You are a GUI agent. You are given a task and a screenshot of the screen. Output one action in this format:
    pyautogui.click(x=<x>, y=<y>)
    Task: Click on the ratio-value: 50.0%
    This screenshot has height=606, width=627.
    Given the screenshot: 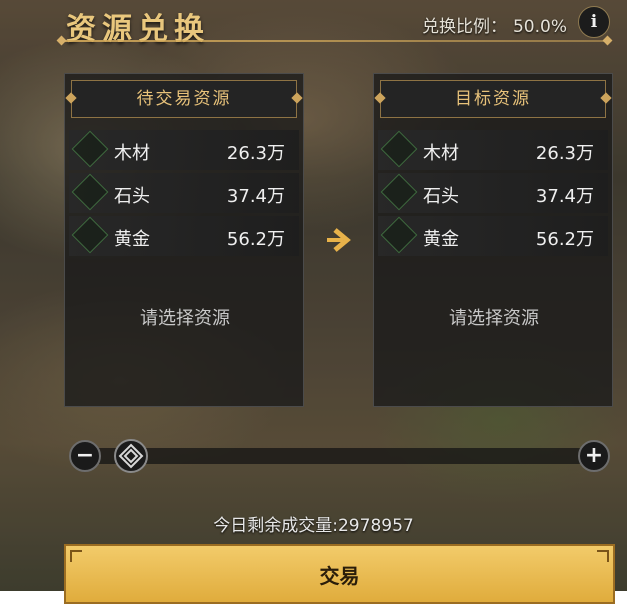 What is the action you would take?
    pyautogui.click(x=539, y=27)
    